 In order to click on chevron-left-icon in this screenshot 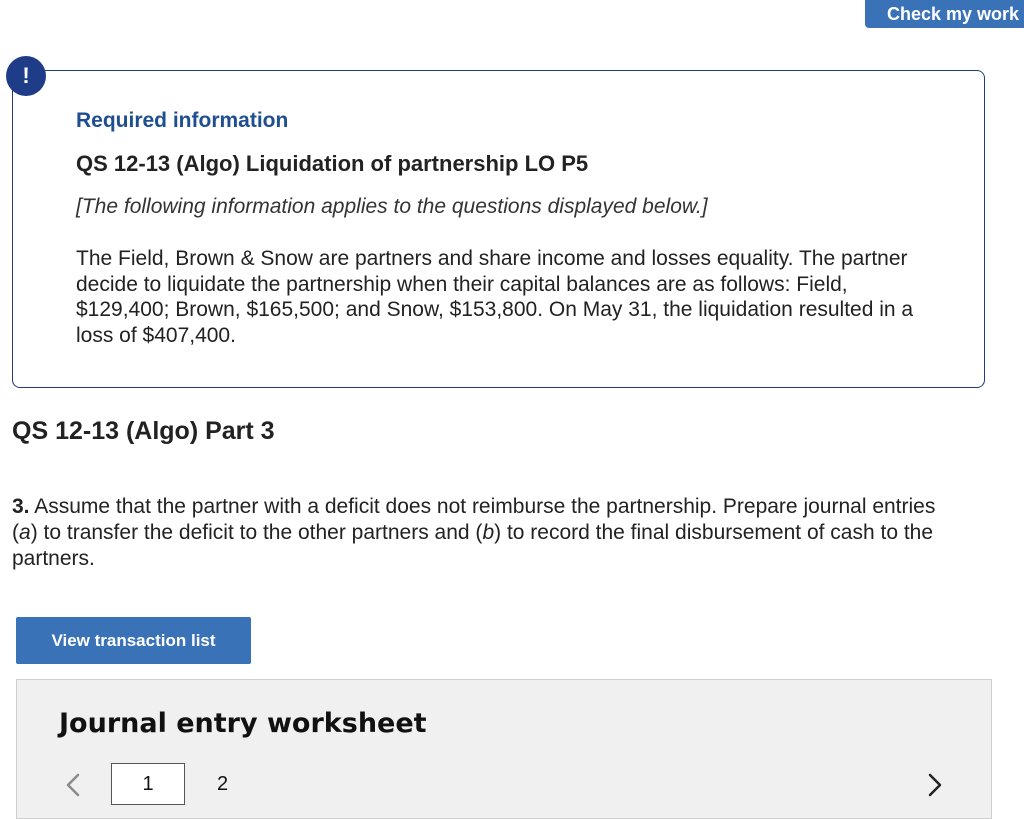, I will do `click(73, 785)`.